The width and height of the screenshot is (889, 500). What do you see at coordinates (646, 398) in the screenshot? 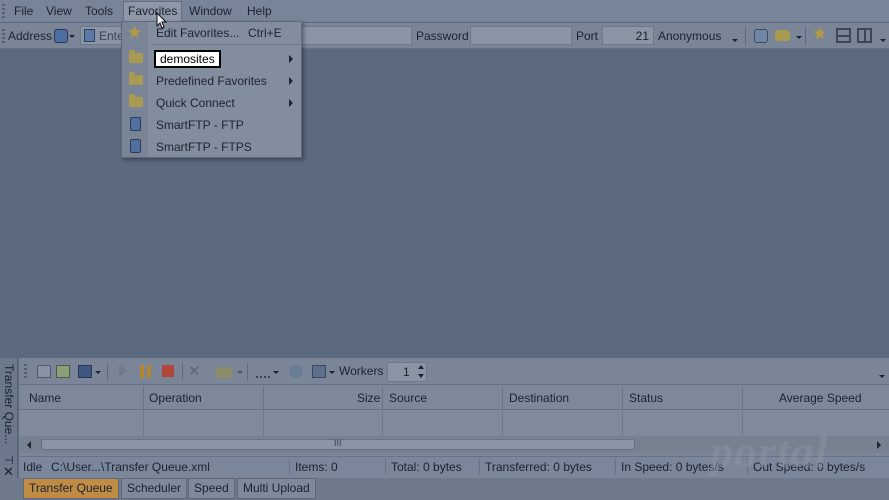
I see `column-status: Status` at bounding box center [646, 398].